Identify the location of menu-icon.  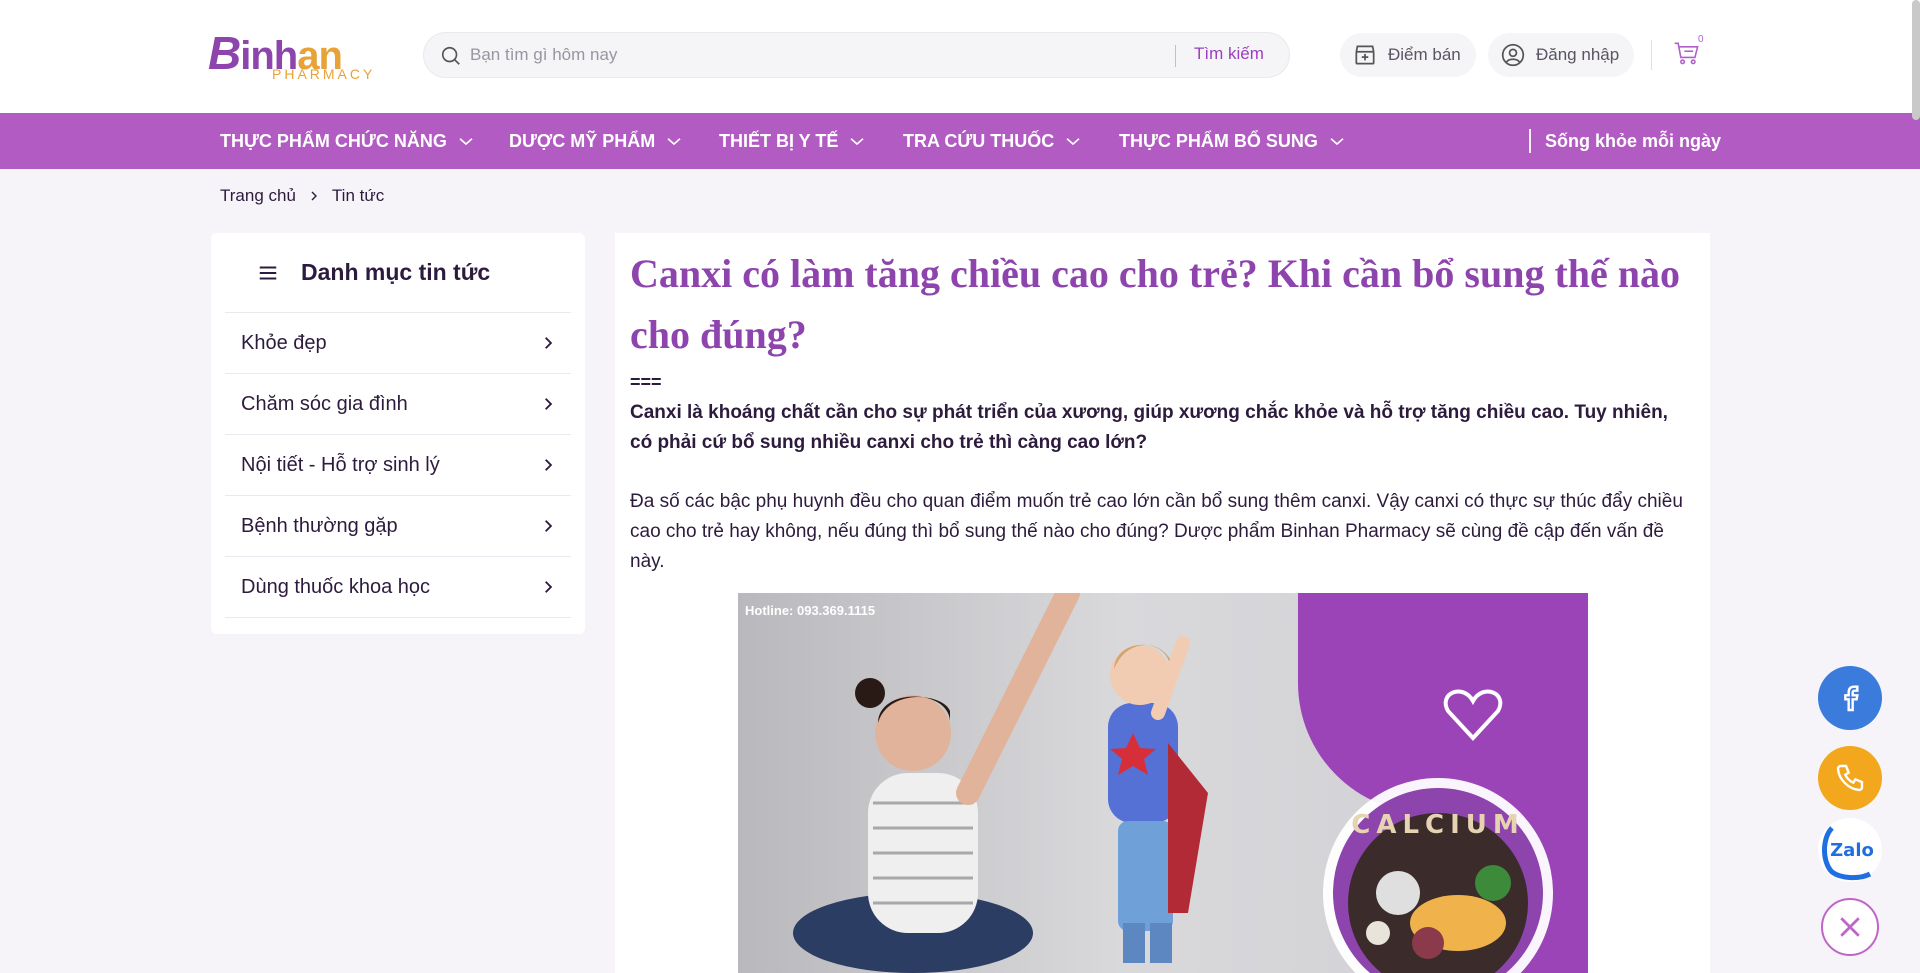
(268, 272).